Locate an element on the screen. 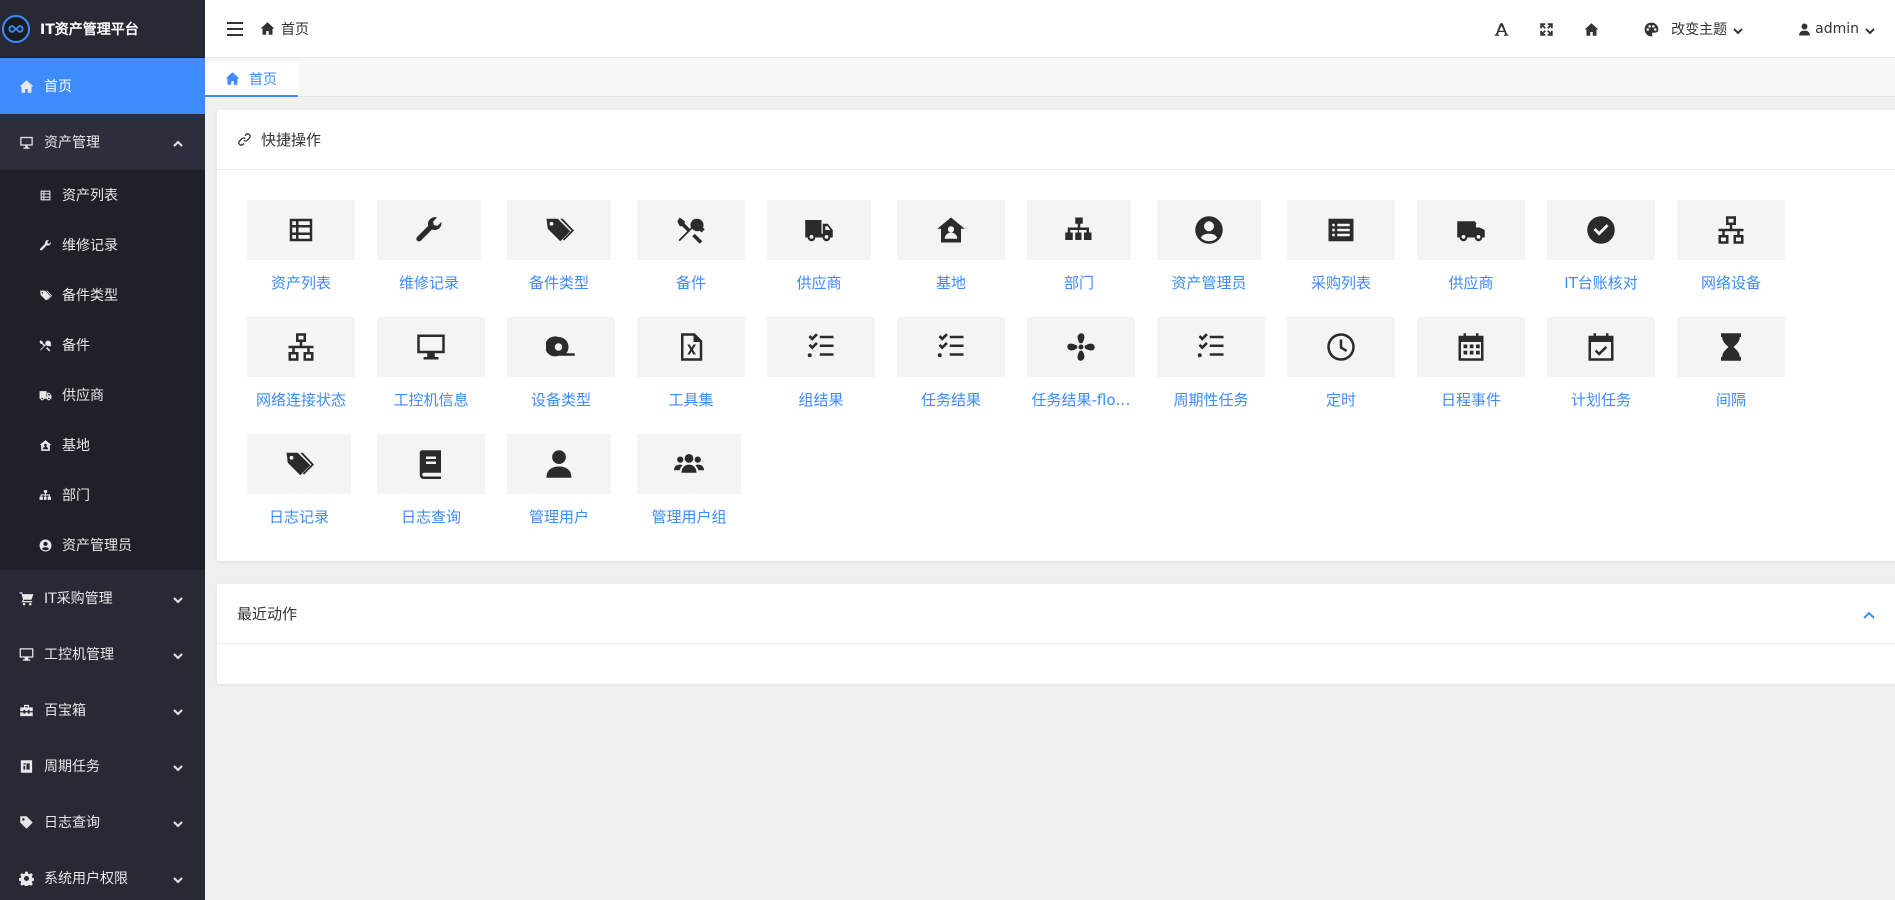  quick-action-tile: 管理用户组 is located at coordinates (702, 487).